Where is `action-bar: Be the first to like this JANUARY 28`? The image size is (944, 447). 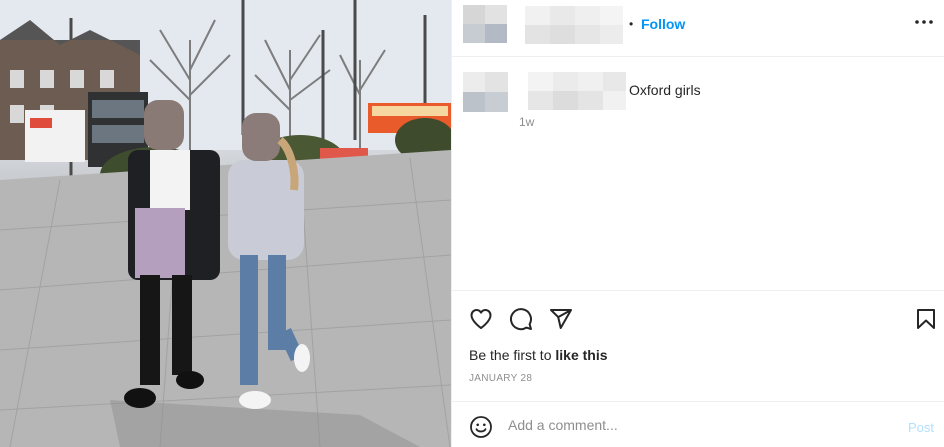 action-bar: Be the first to like this JANUARY 28 is located at coordinates (698, 345).